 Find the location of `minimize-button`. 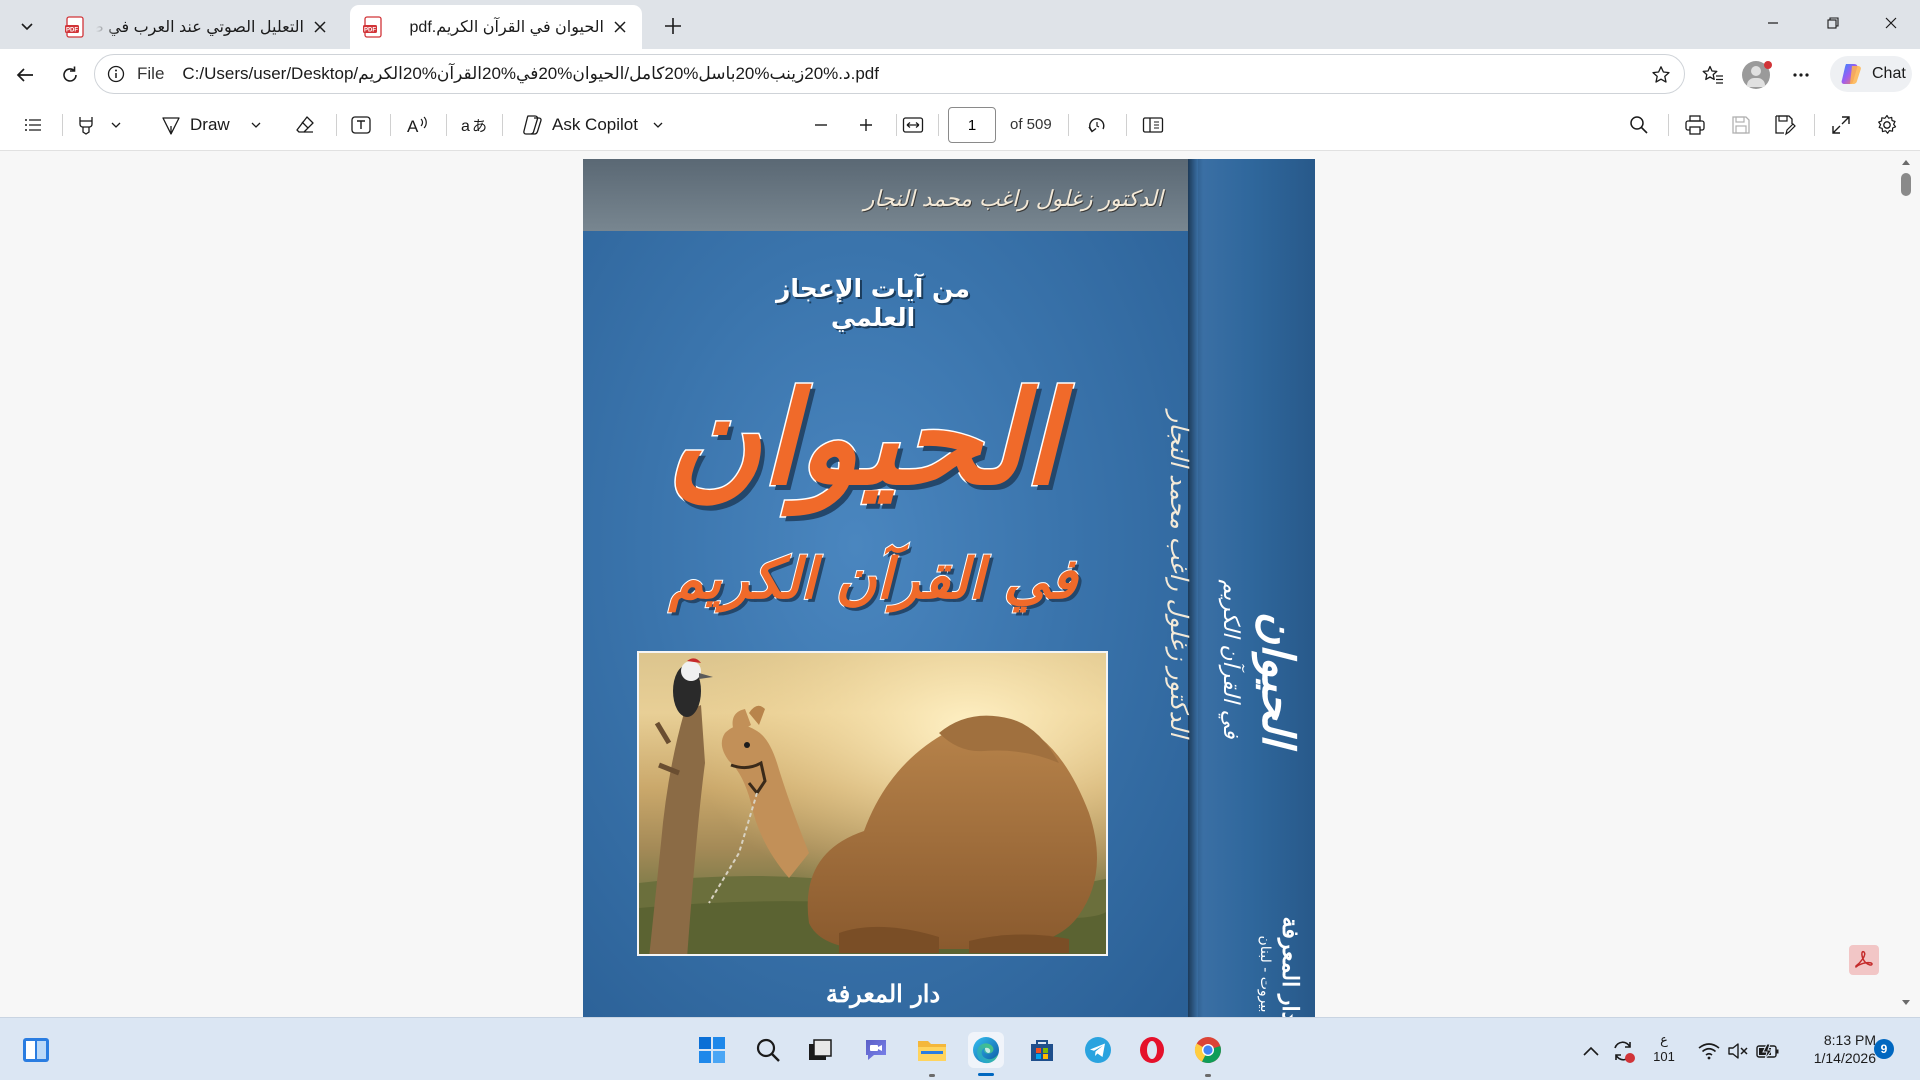

minimize-button is located at coordinates (1773, 23).